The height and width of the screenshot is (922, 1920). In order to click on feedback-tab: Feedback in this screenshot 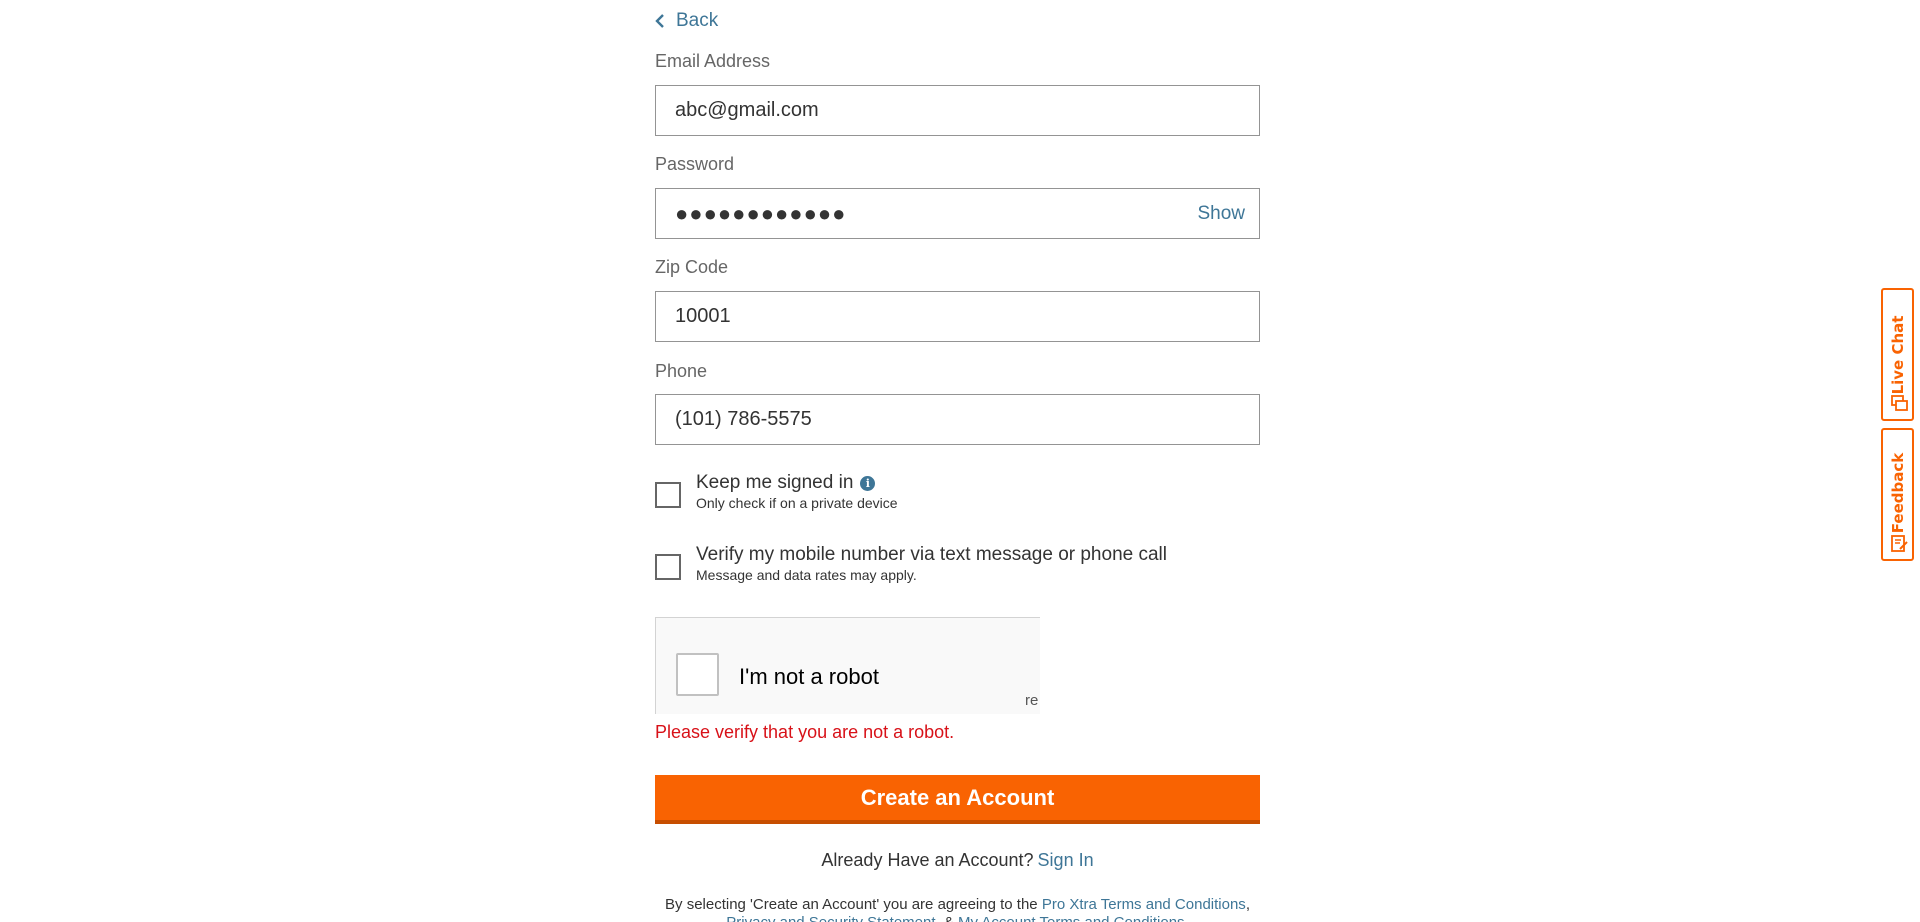, I will do `click(1897, 494)`.